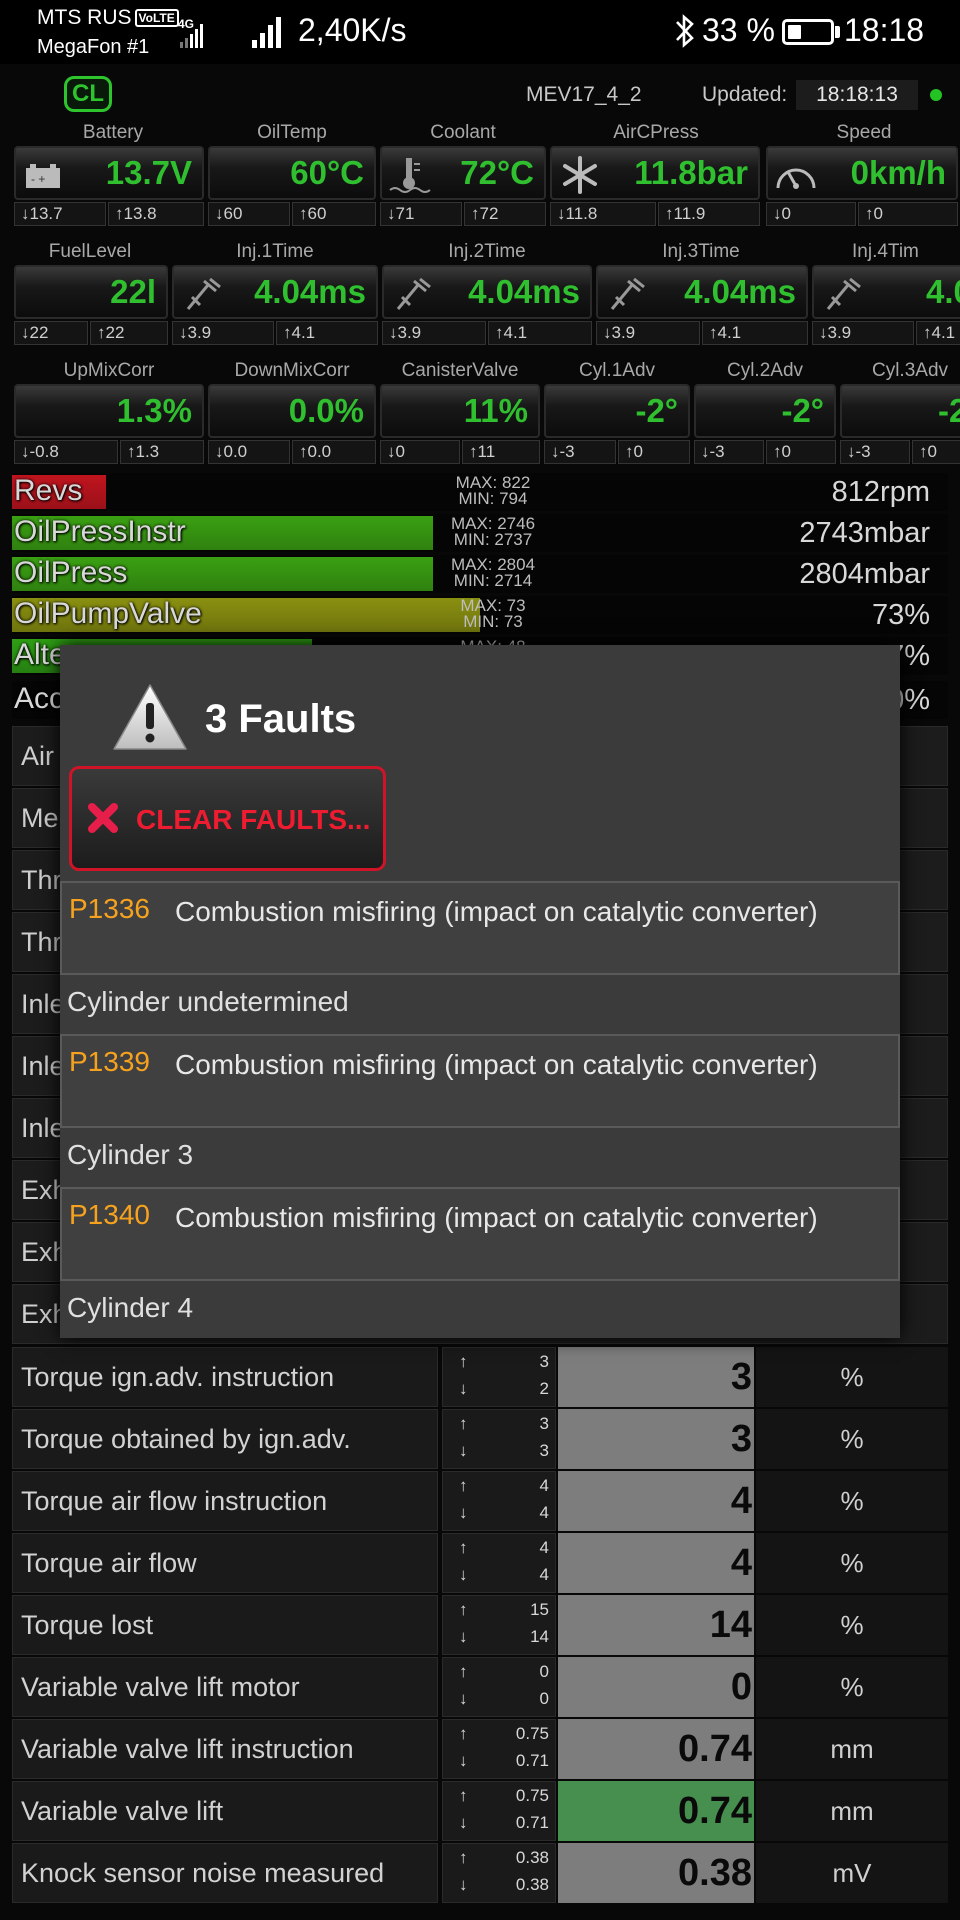  Describe the element at coordinates (765, 411) in the screenshot. I see `gauge-cyl2adv: -2°` at that location.